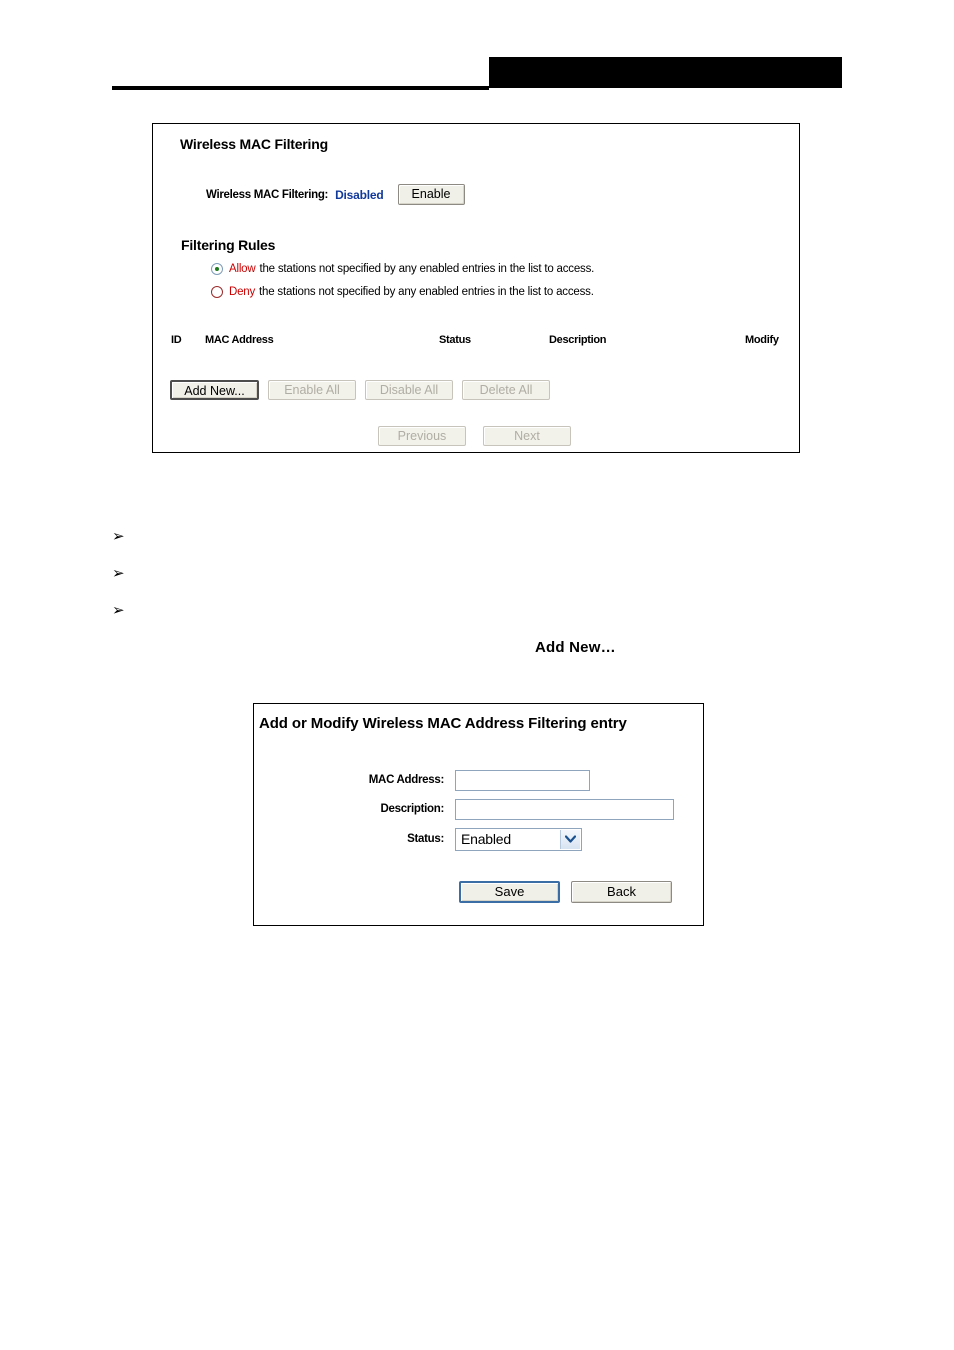 The height and width of the screenshot is (1350, 954). I want to click on back-button: Back, so click(621, 892).